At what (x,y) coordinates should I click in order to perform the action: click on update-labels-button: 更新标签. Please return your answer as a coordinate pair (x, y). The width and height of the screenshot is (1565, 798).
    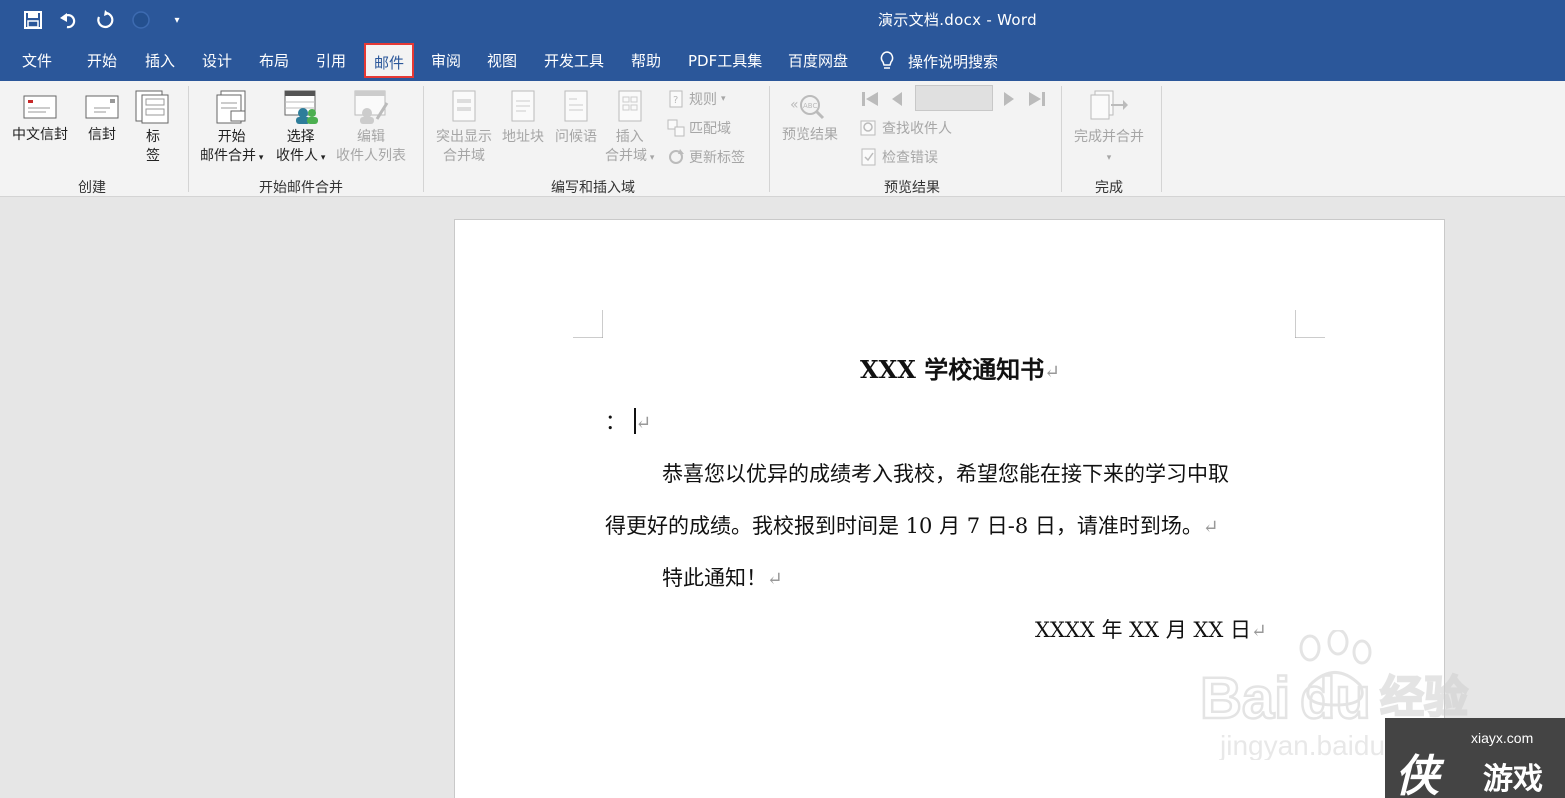
    Looking at the image, I should click on (706, 157).